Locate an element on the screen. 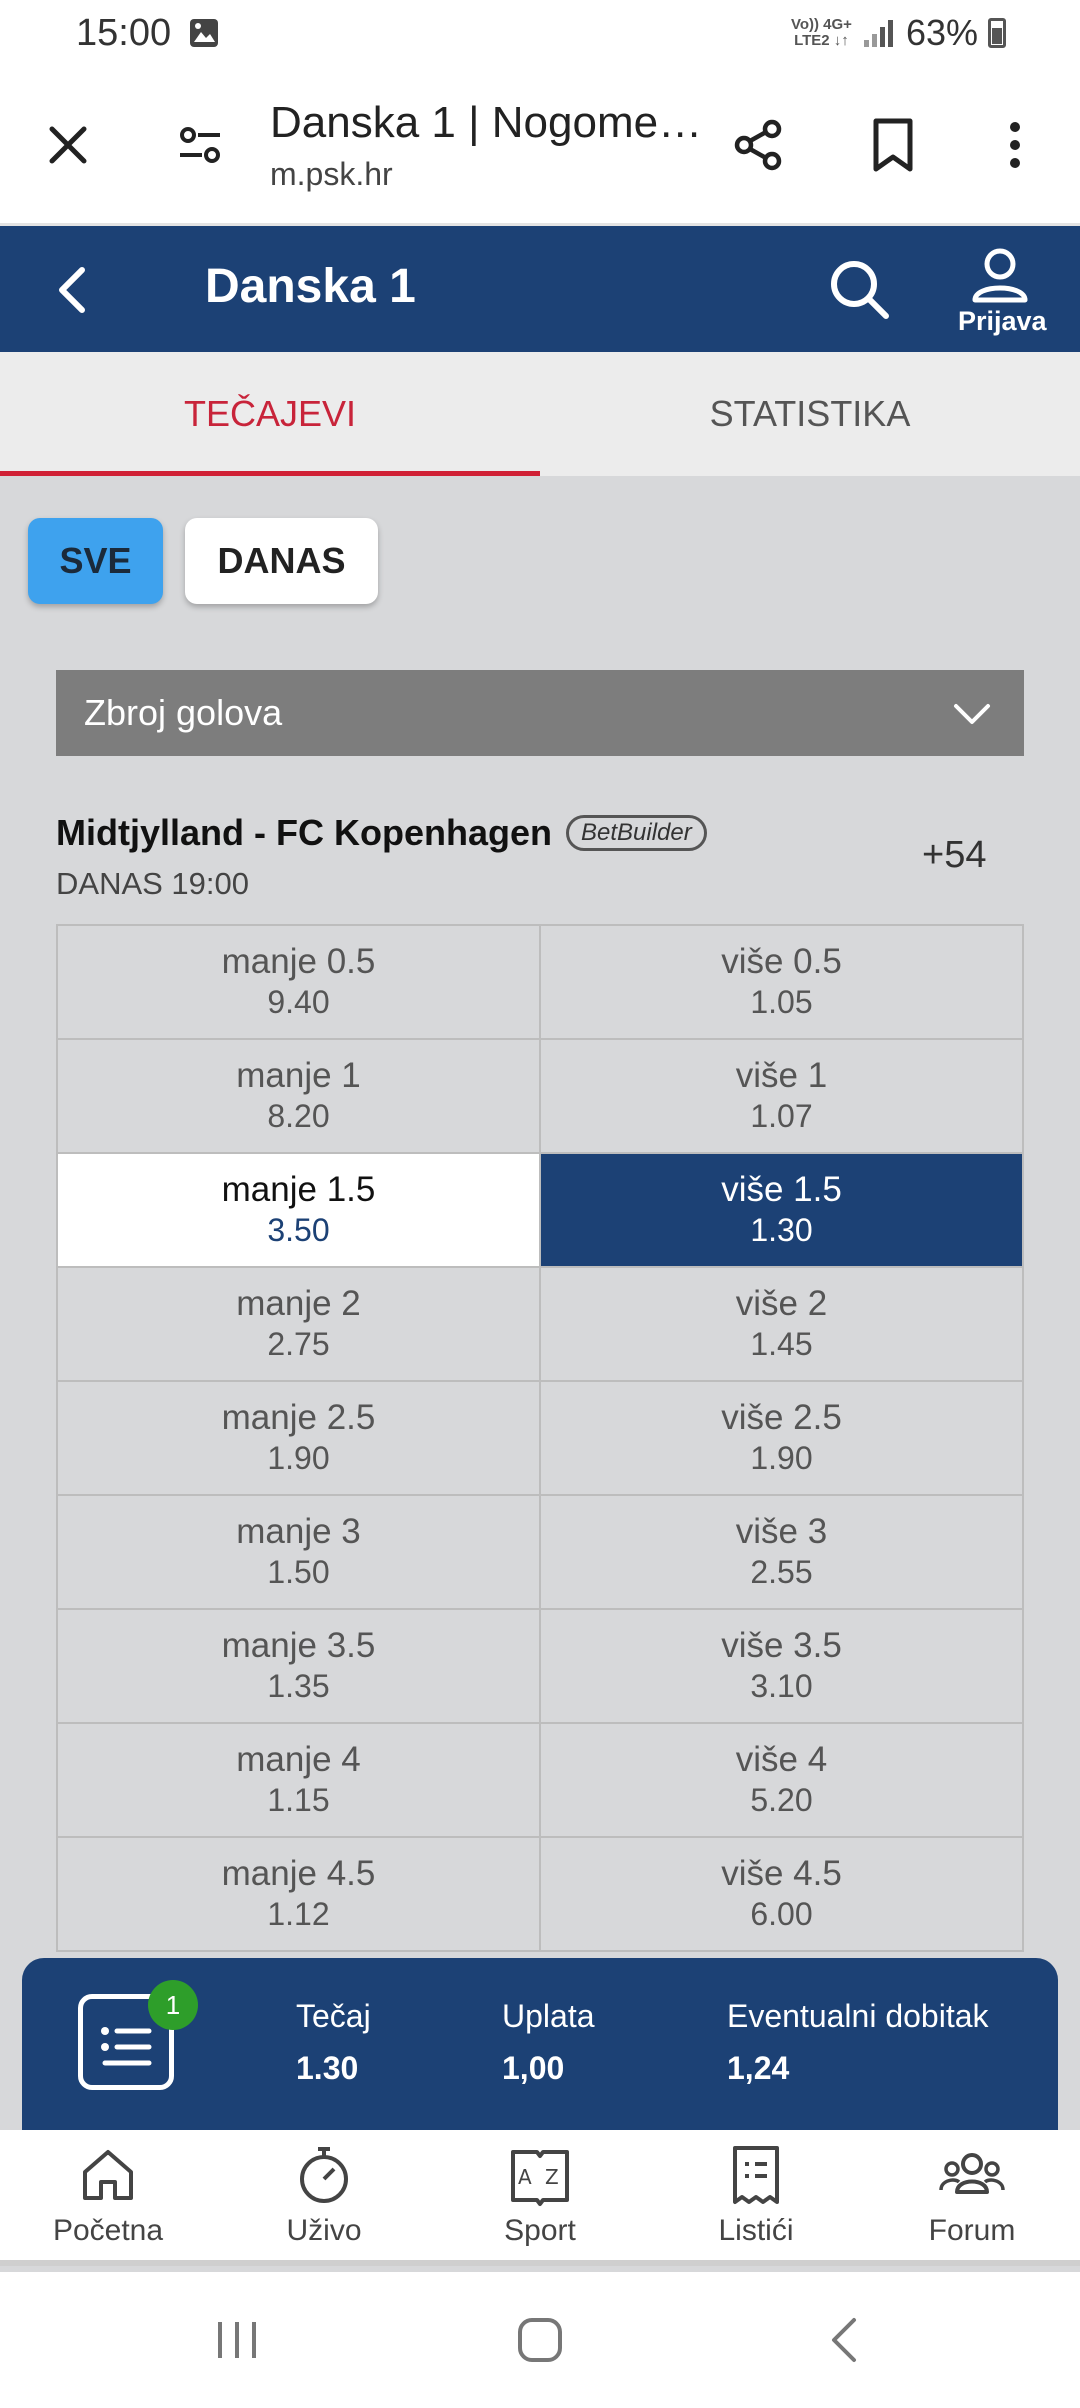 The height and width of the screenshot is (2408, 1080). tab-statistika: STATISTIKA is located at coordinates (810, 414).